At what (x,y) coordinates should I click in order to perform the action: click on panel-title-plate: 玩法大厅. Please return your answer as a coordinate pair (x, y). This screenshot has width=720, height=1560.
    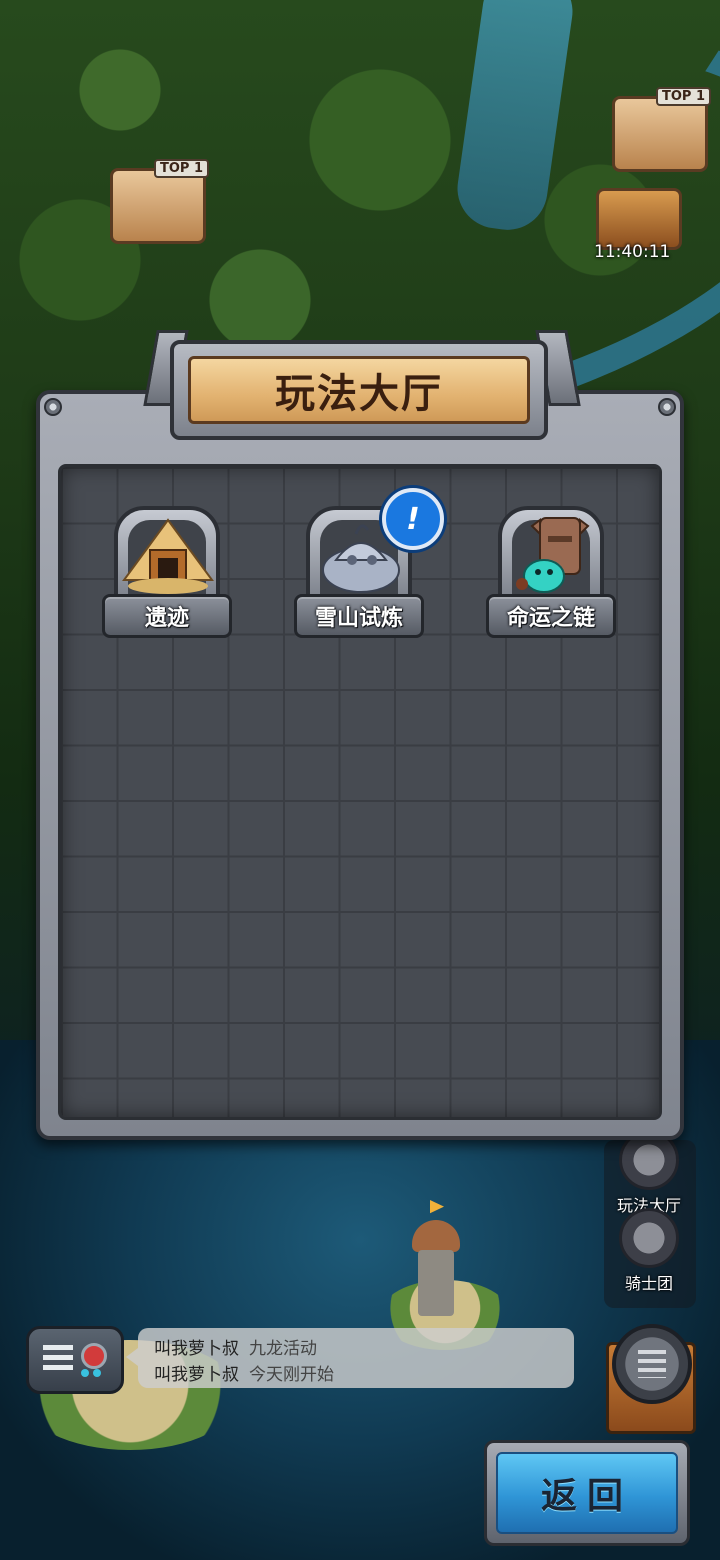
    Looking at the image, I should click on (359, 390).